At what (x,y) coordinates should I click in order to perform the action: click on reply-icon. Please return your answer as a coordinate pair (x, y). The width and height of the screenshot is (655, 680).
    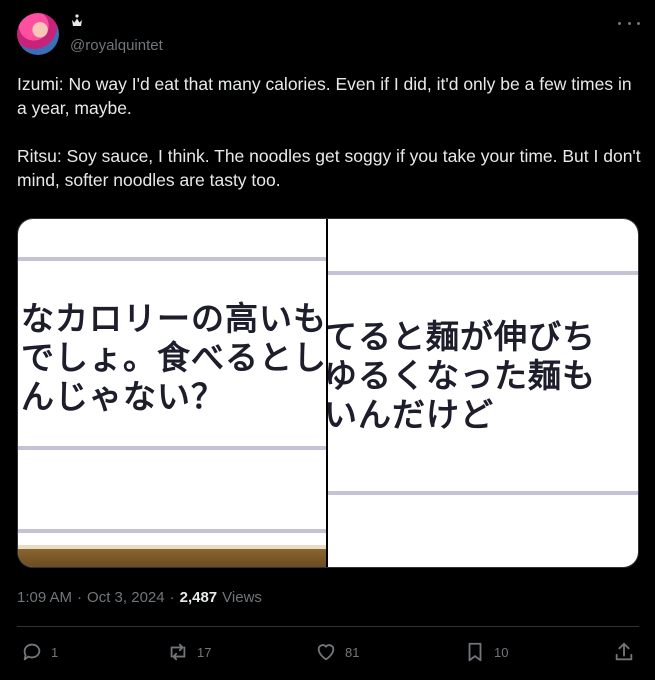
    Looking at the image, I should click on (32, 652).